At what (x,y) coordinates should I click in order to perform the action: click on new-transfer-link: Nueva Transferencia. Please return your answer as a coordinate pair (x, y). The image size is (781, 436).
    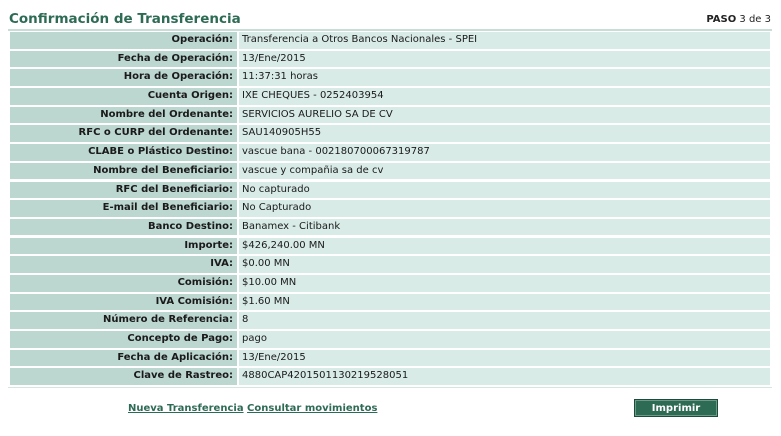
    Looking at the image, I should click on (186, 408).